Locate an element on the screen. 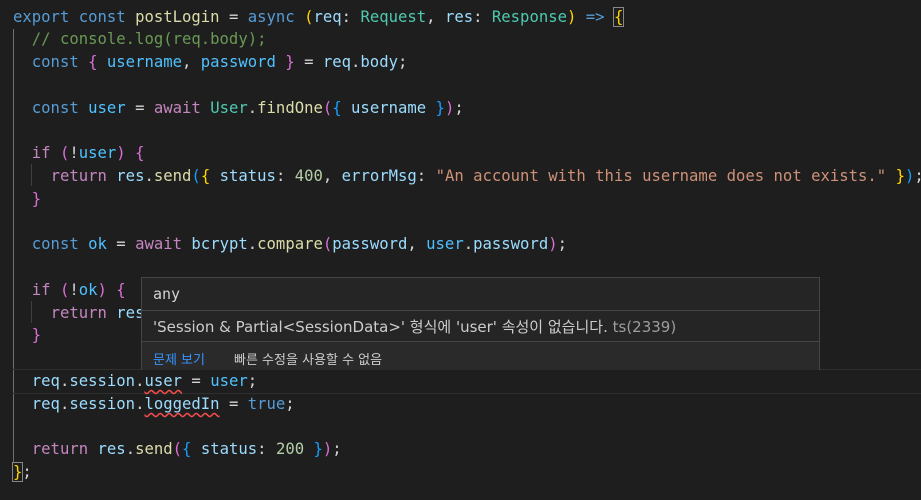  code-line-3: const { username, password } = req.body; is located at coordinates (210, 62).